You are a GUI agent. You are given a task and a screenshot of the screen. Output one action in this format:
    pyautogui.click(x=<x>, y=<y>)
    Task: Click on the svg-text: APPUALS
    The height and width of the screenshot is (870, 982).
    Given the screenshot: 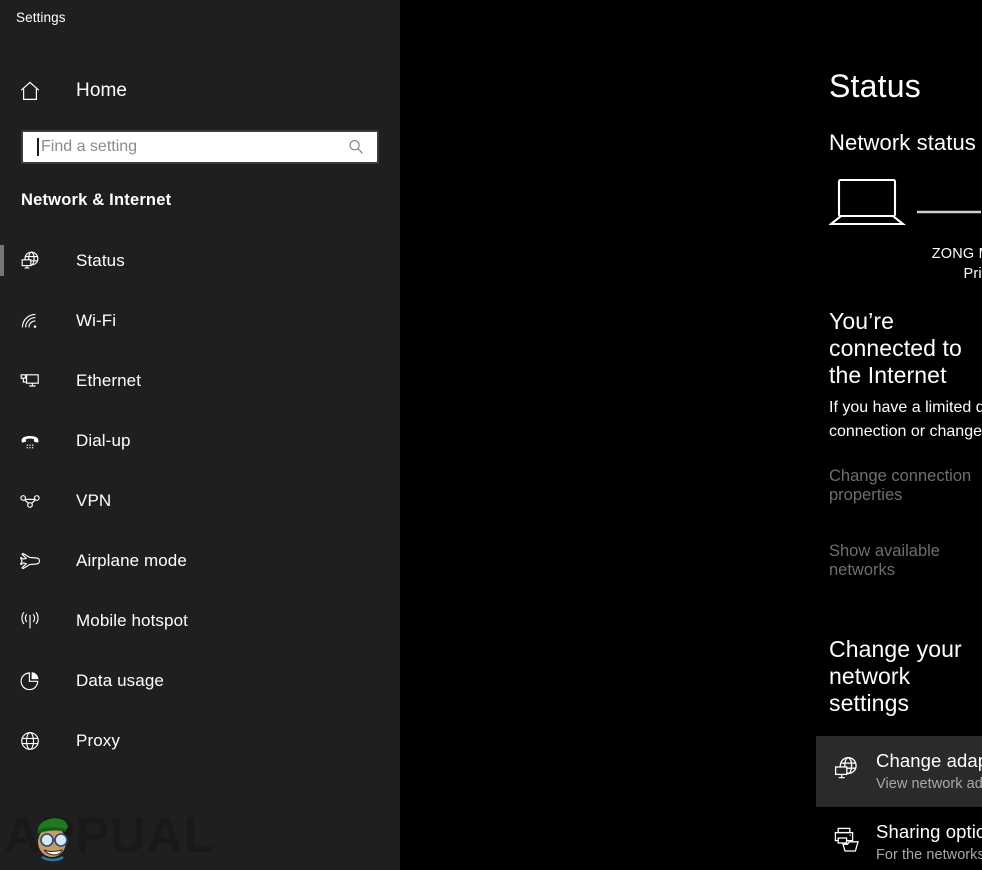 What is the action you would take?
    pyautogui.click(x=110, y=834)
    